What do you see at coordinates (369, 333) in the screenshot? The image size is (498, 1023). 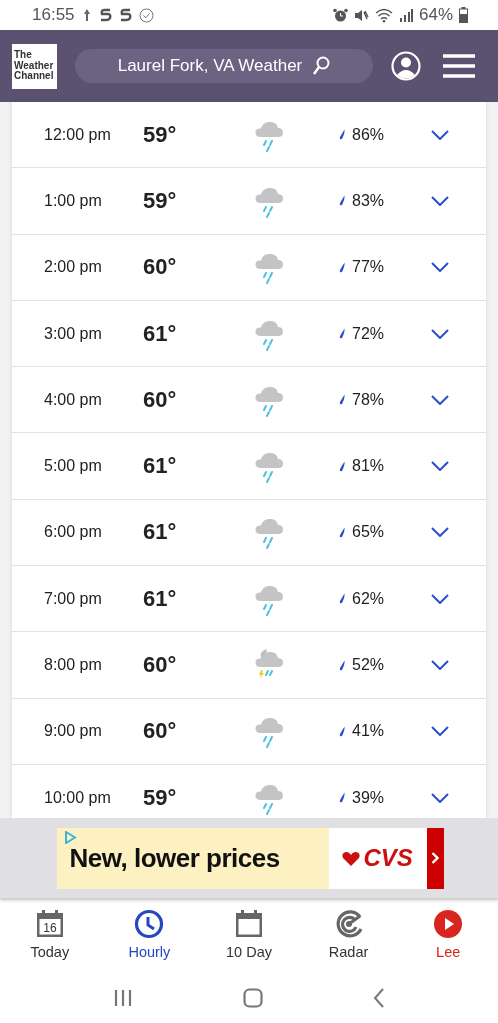 I see `precip-chance: 72%` at bounding box center [369, 333].